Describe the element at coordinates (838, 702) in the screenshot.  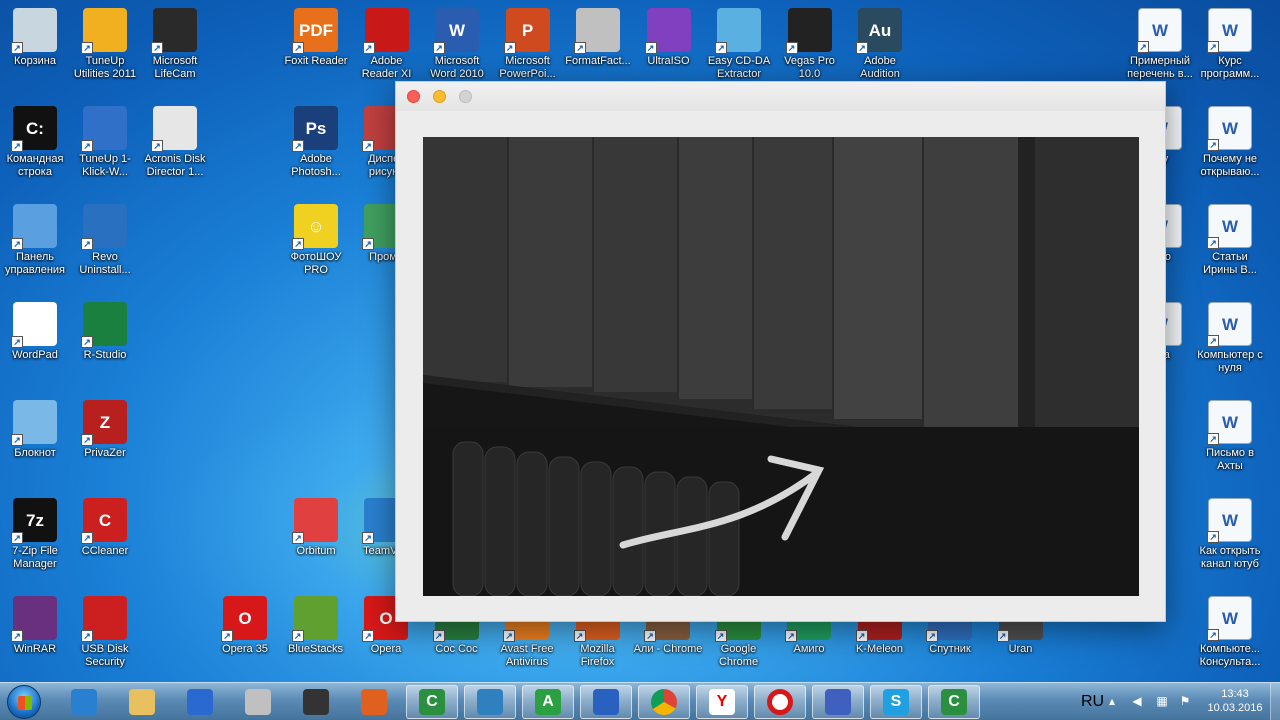
I see `taskbar-save-app` at that location.